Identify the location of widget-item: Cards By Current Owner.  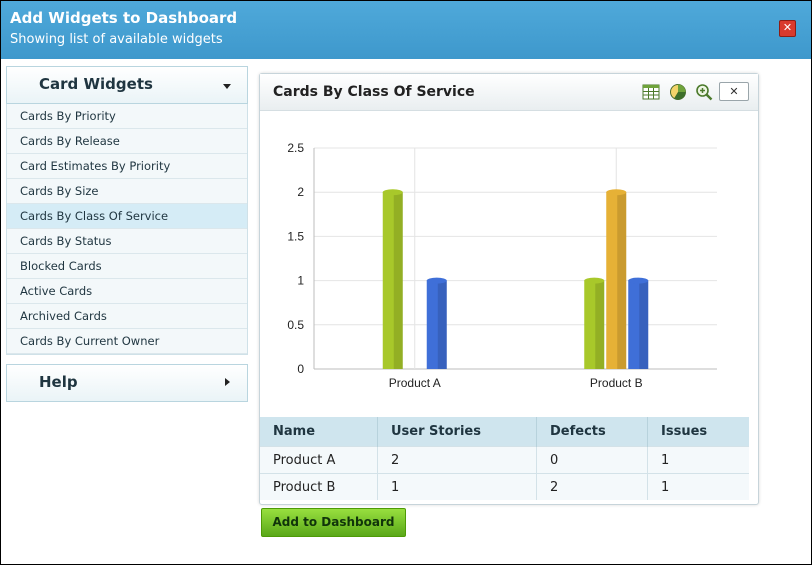
(127, 341).